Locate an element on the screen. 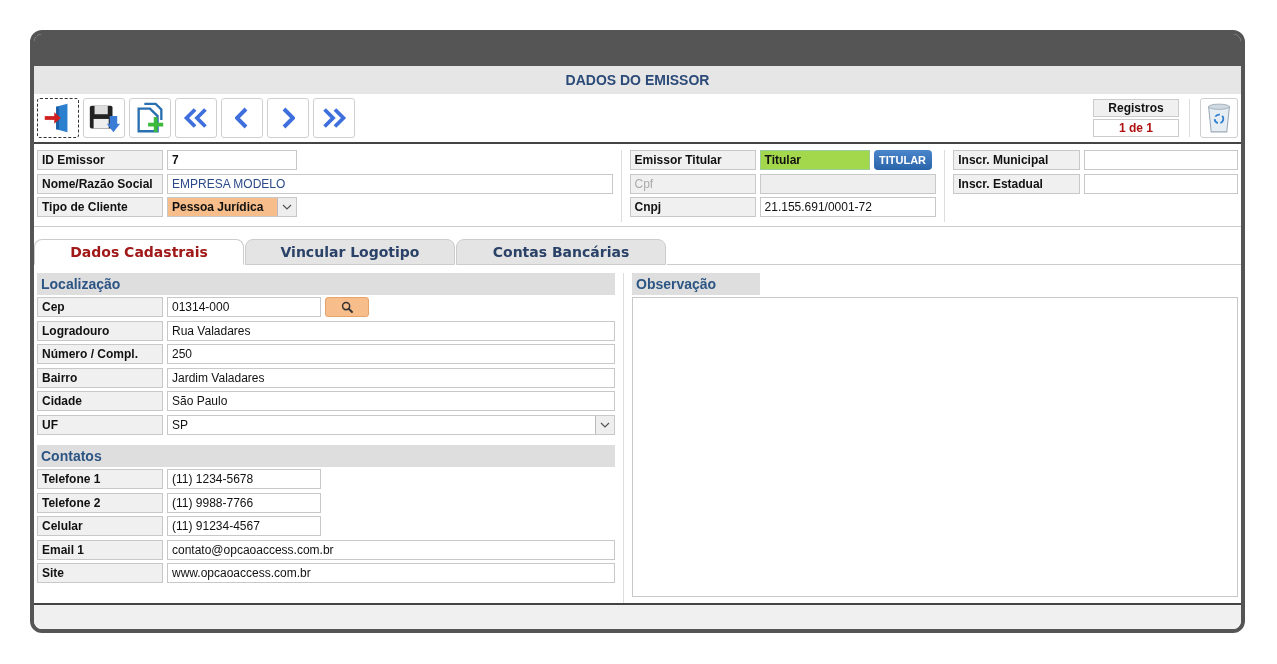 The height and width of the screenshot is (664, 1277). input-field: (11) 9988-7766 is located at coordinates (244, 502).